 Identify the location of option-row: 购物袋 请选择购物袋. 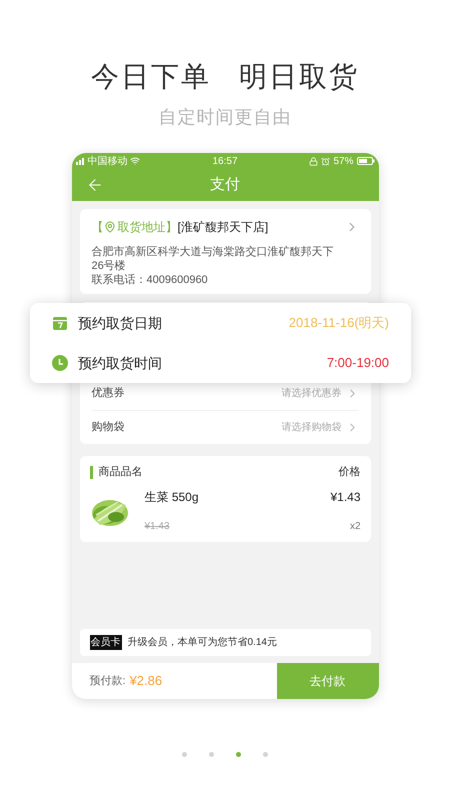
(225, 427).